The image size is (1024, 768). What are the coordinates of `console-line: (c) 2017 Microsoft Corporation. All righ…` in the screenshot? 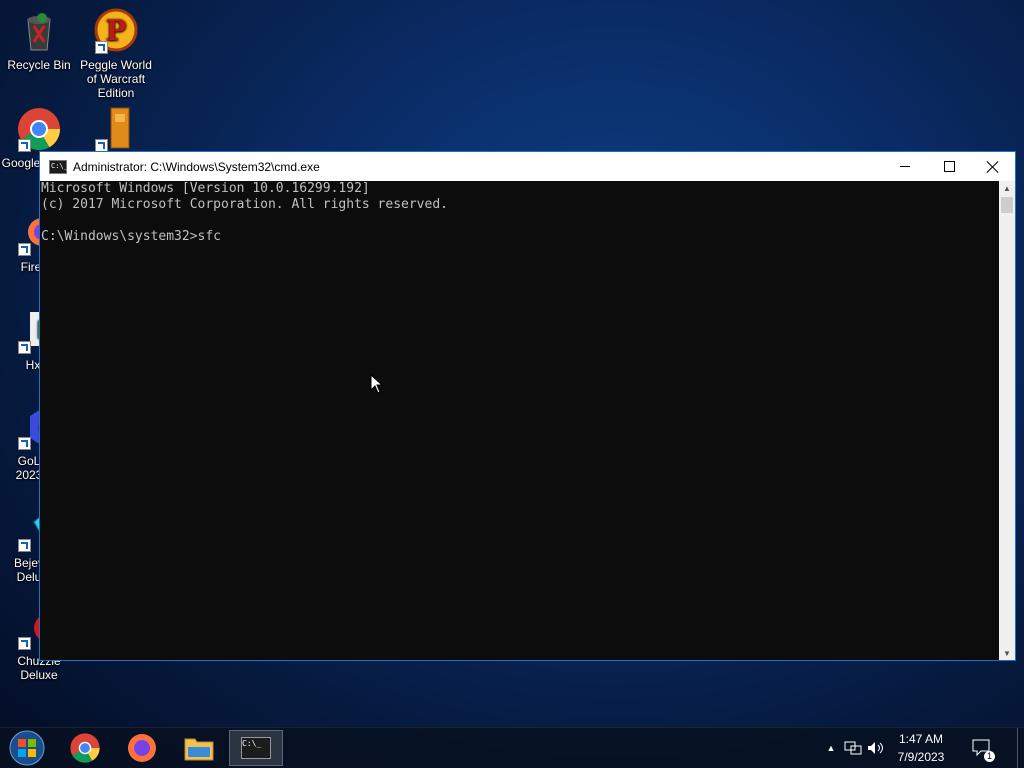 It's located at (244, 204).